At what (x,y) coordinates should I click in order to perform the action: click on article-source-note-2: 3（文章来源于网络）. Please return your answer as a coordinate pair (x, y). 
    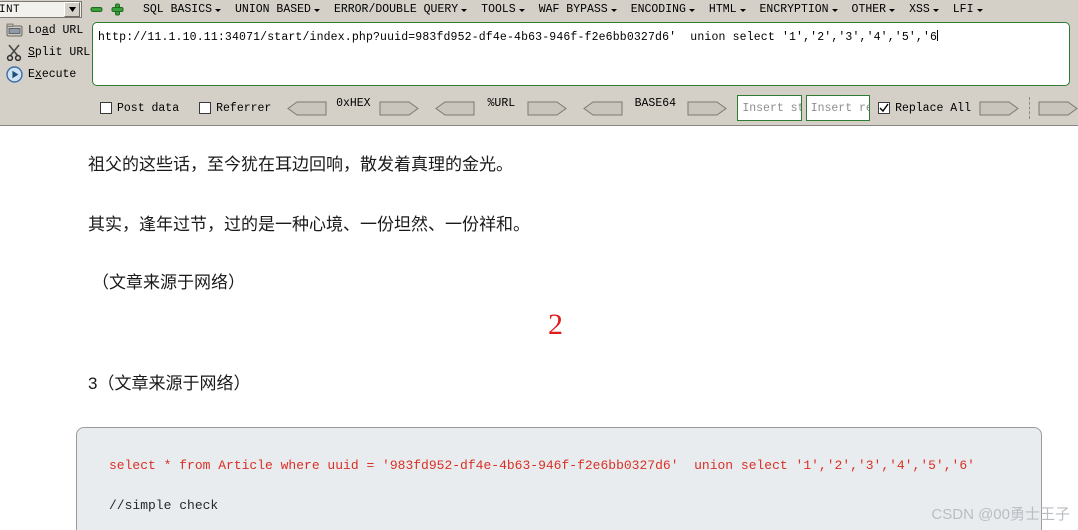
    Looking at the image, I should click on (169, 383).